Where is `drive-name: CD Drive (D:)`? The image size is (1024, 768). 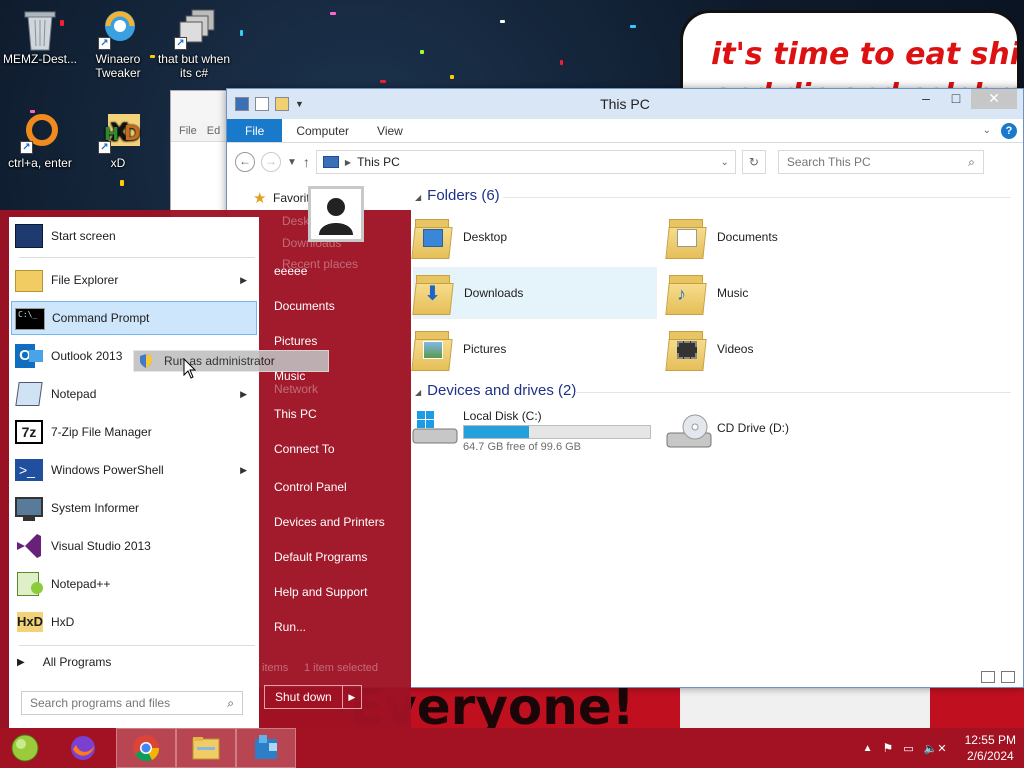
drive-name: CD Drive (D:) is located at coordinates (753, 428).